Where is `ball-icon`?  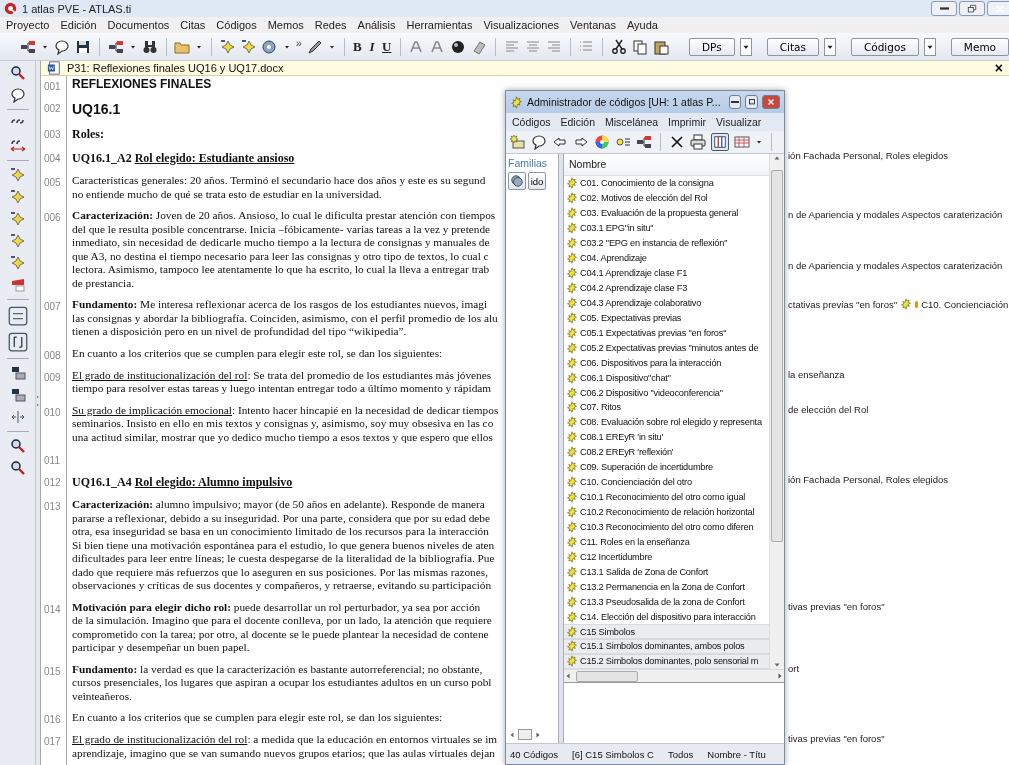
ball-icon is located at coordinates (458, 46).